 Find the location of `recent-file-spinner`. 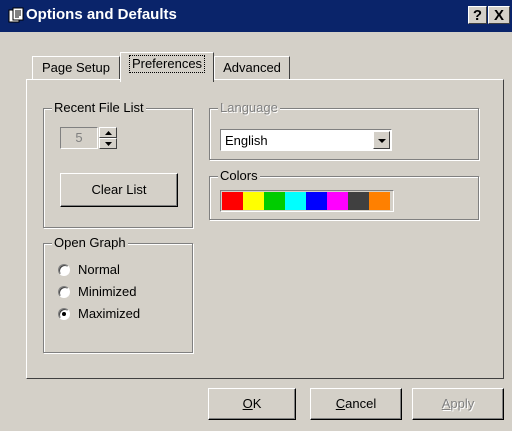

recent-file-spinner is located at coordinates (108, 138).